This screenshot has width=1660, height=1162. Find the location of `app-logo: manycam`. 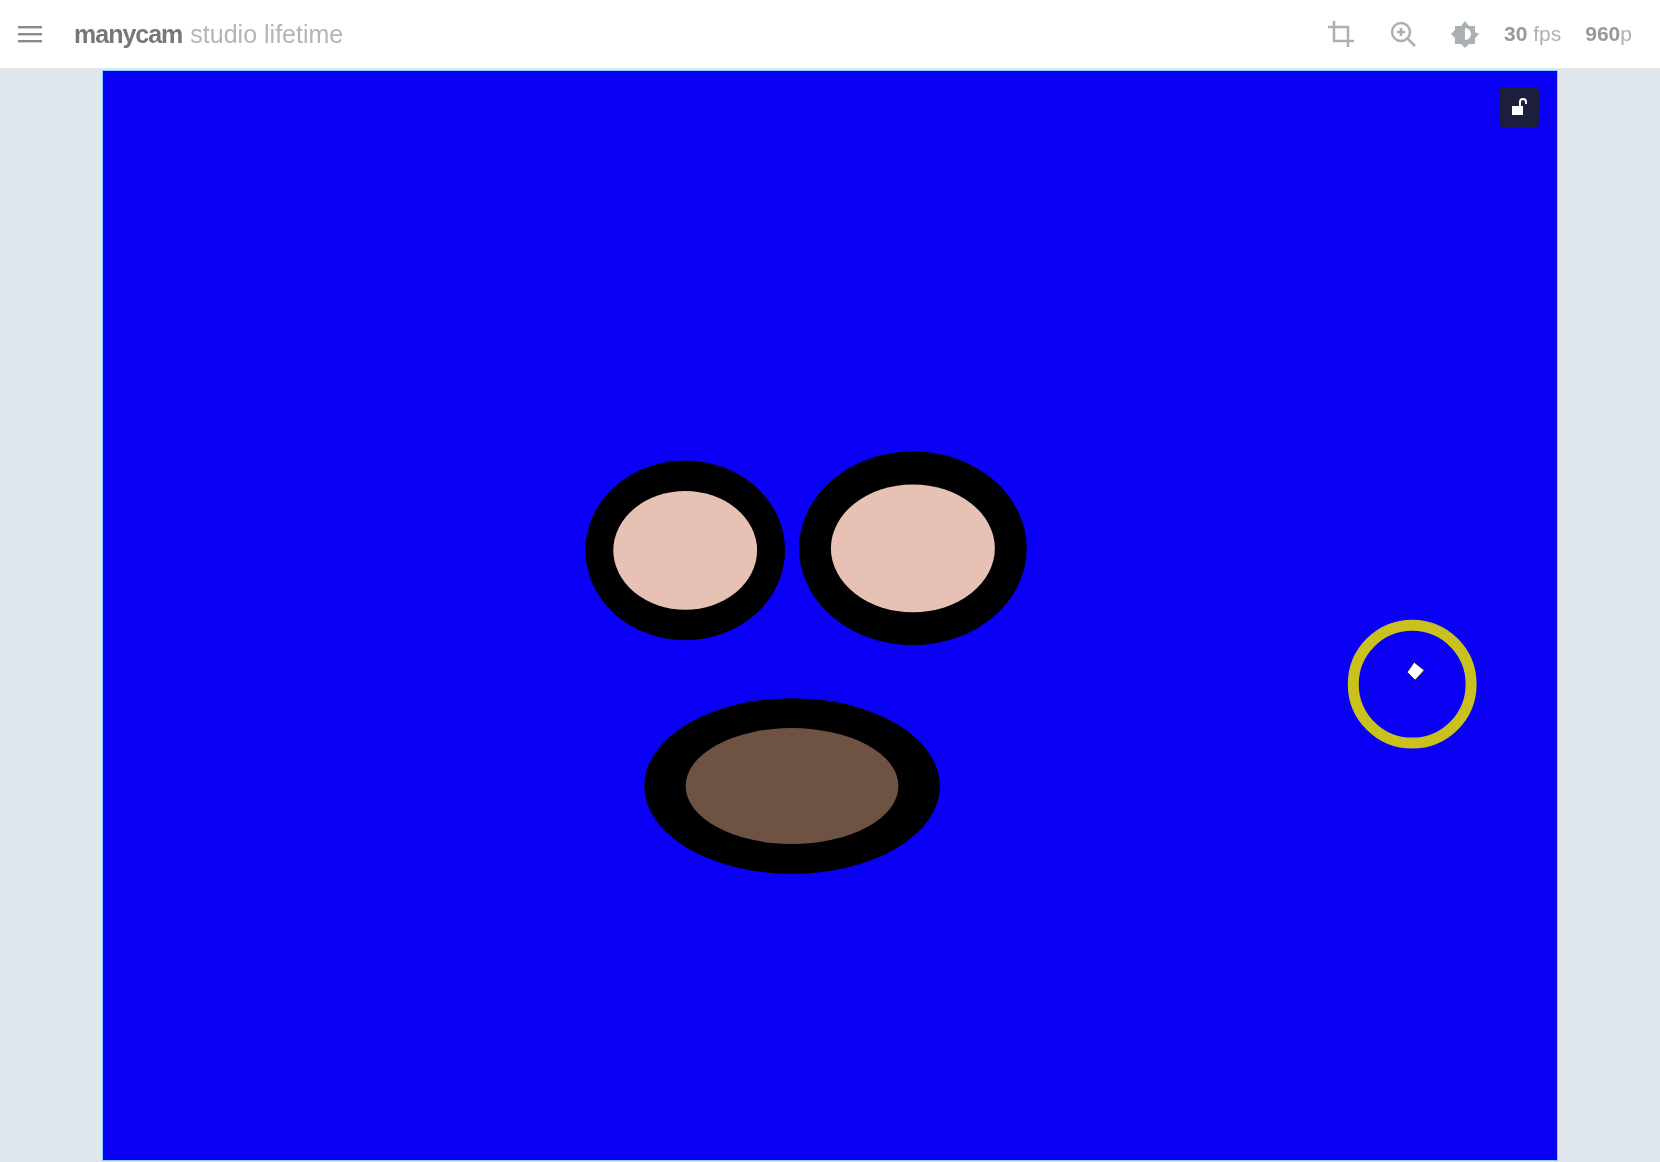

app-logo: manycam is located at coordinates (128, 34).